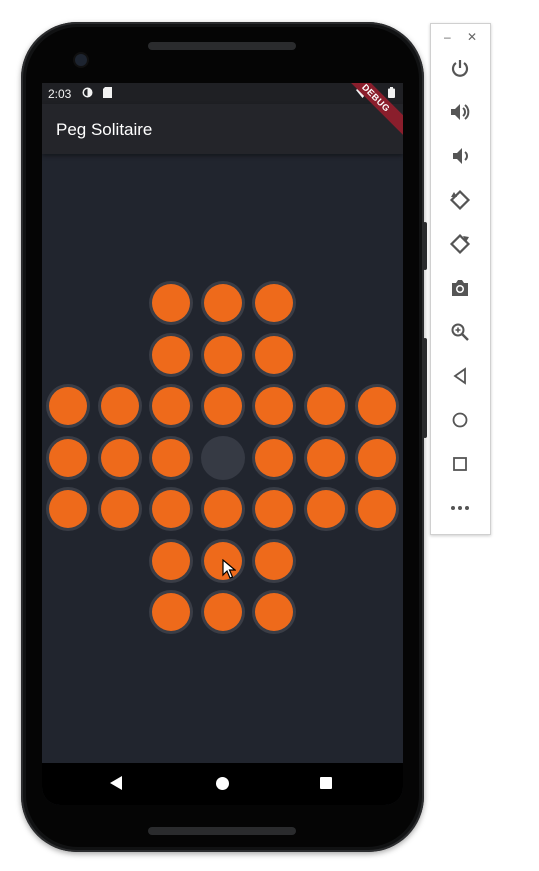  Describe the element at coordinates (460, 244) in the screenshot. I see `rotate-right-icon` at that location.